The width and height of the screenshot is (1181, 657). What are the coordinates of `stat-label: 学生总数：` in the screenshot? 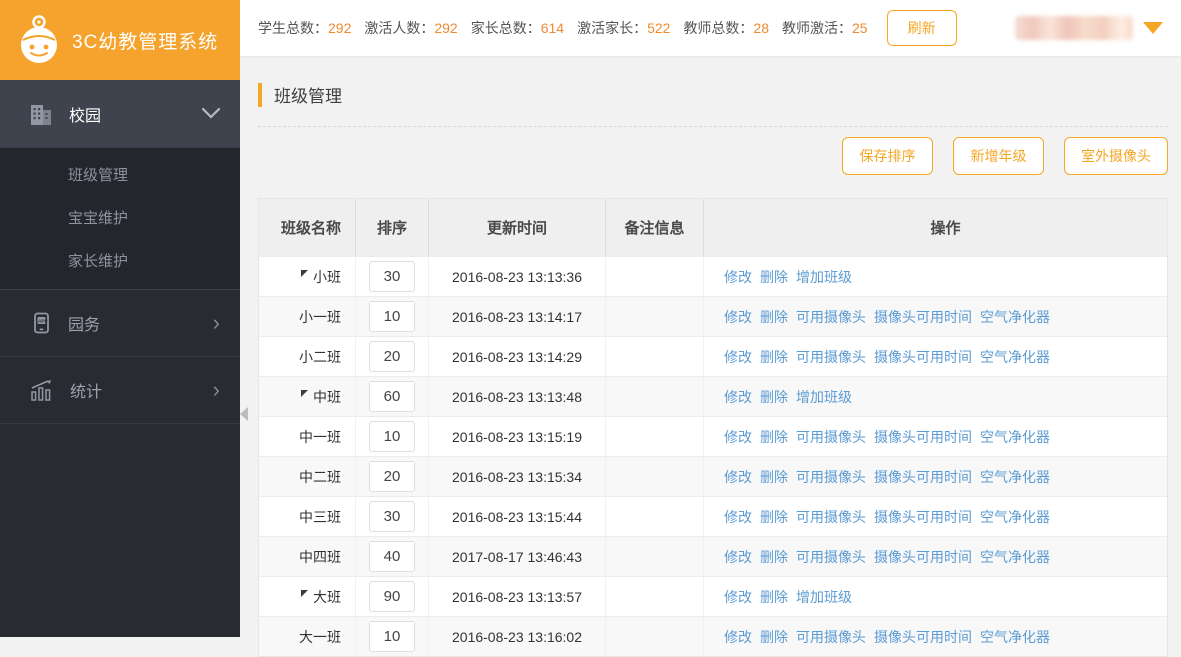 It's located at (293, 28).